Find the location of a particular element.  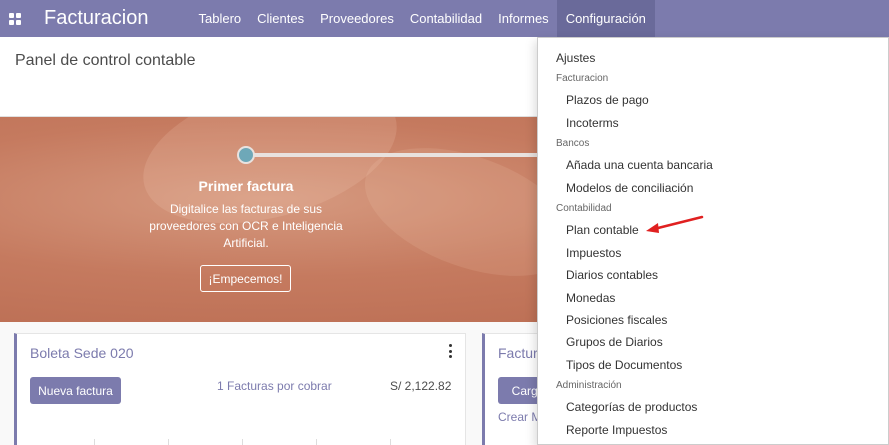

create-manual-link: Crear M is located at coordinates (519, 417).